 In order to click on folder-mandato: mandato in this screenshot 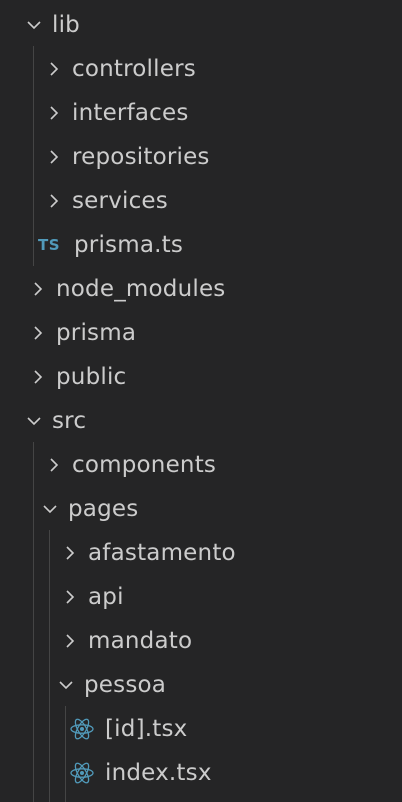, I will do `click(201, 641)`.